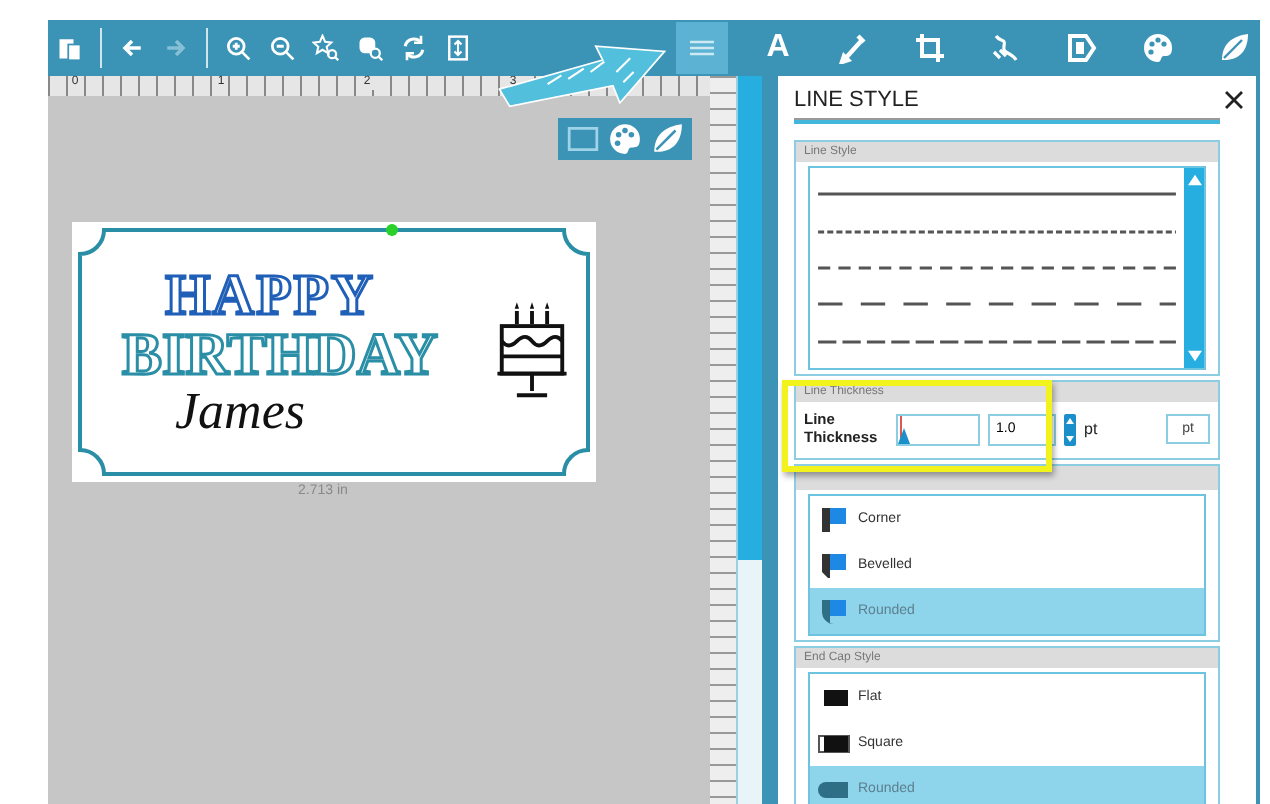  I want to click on unit-label: pt, so click(1091, 429).